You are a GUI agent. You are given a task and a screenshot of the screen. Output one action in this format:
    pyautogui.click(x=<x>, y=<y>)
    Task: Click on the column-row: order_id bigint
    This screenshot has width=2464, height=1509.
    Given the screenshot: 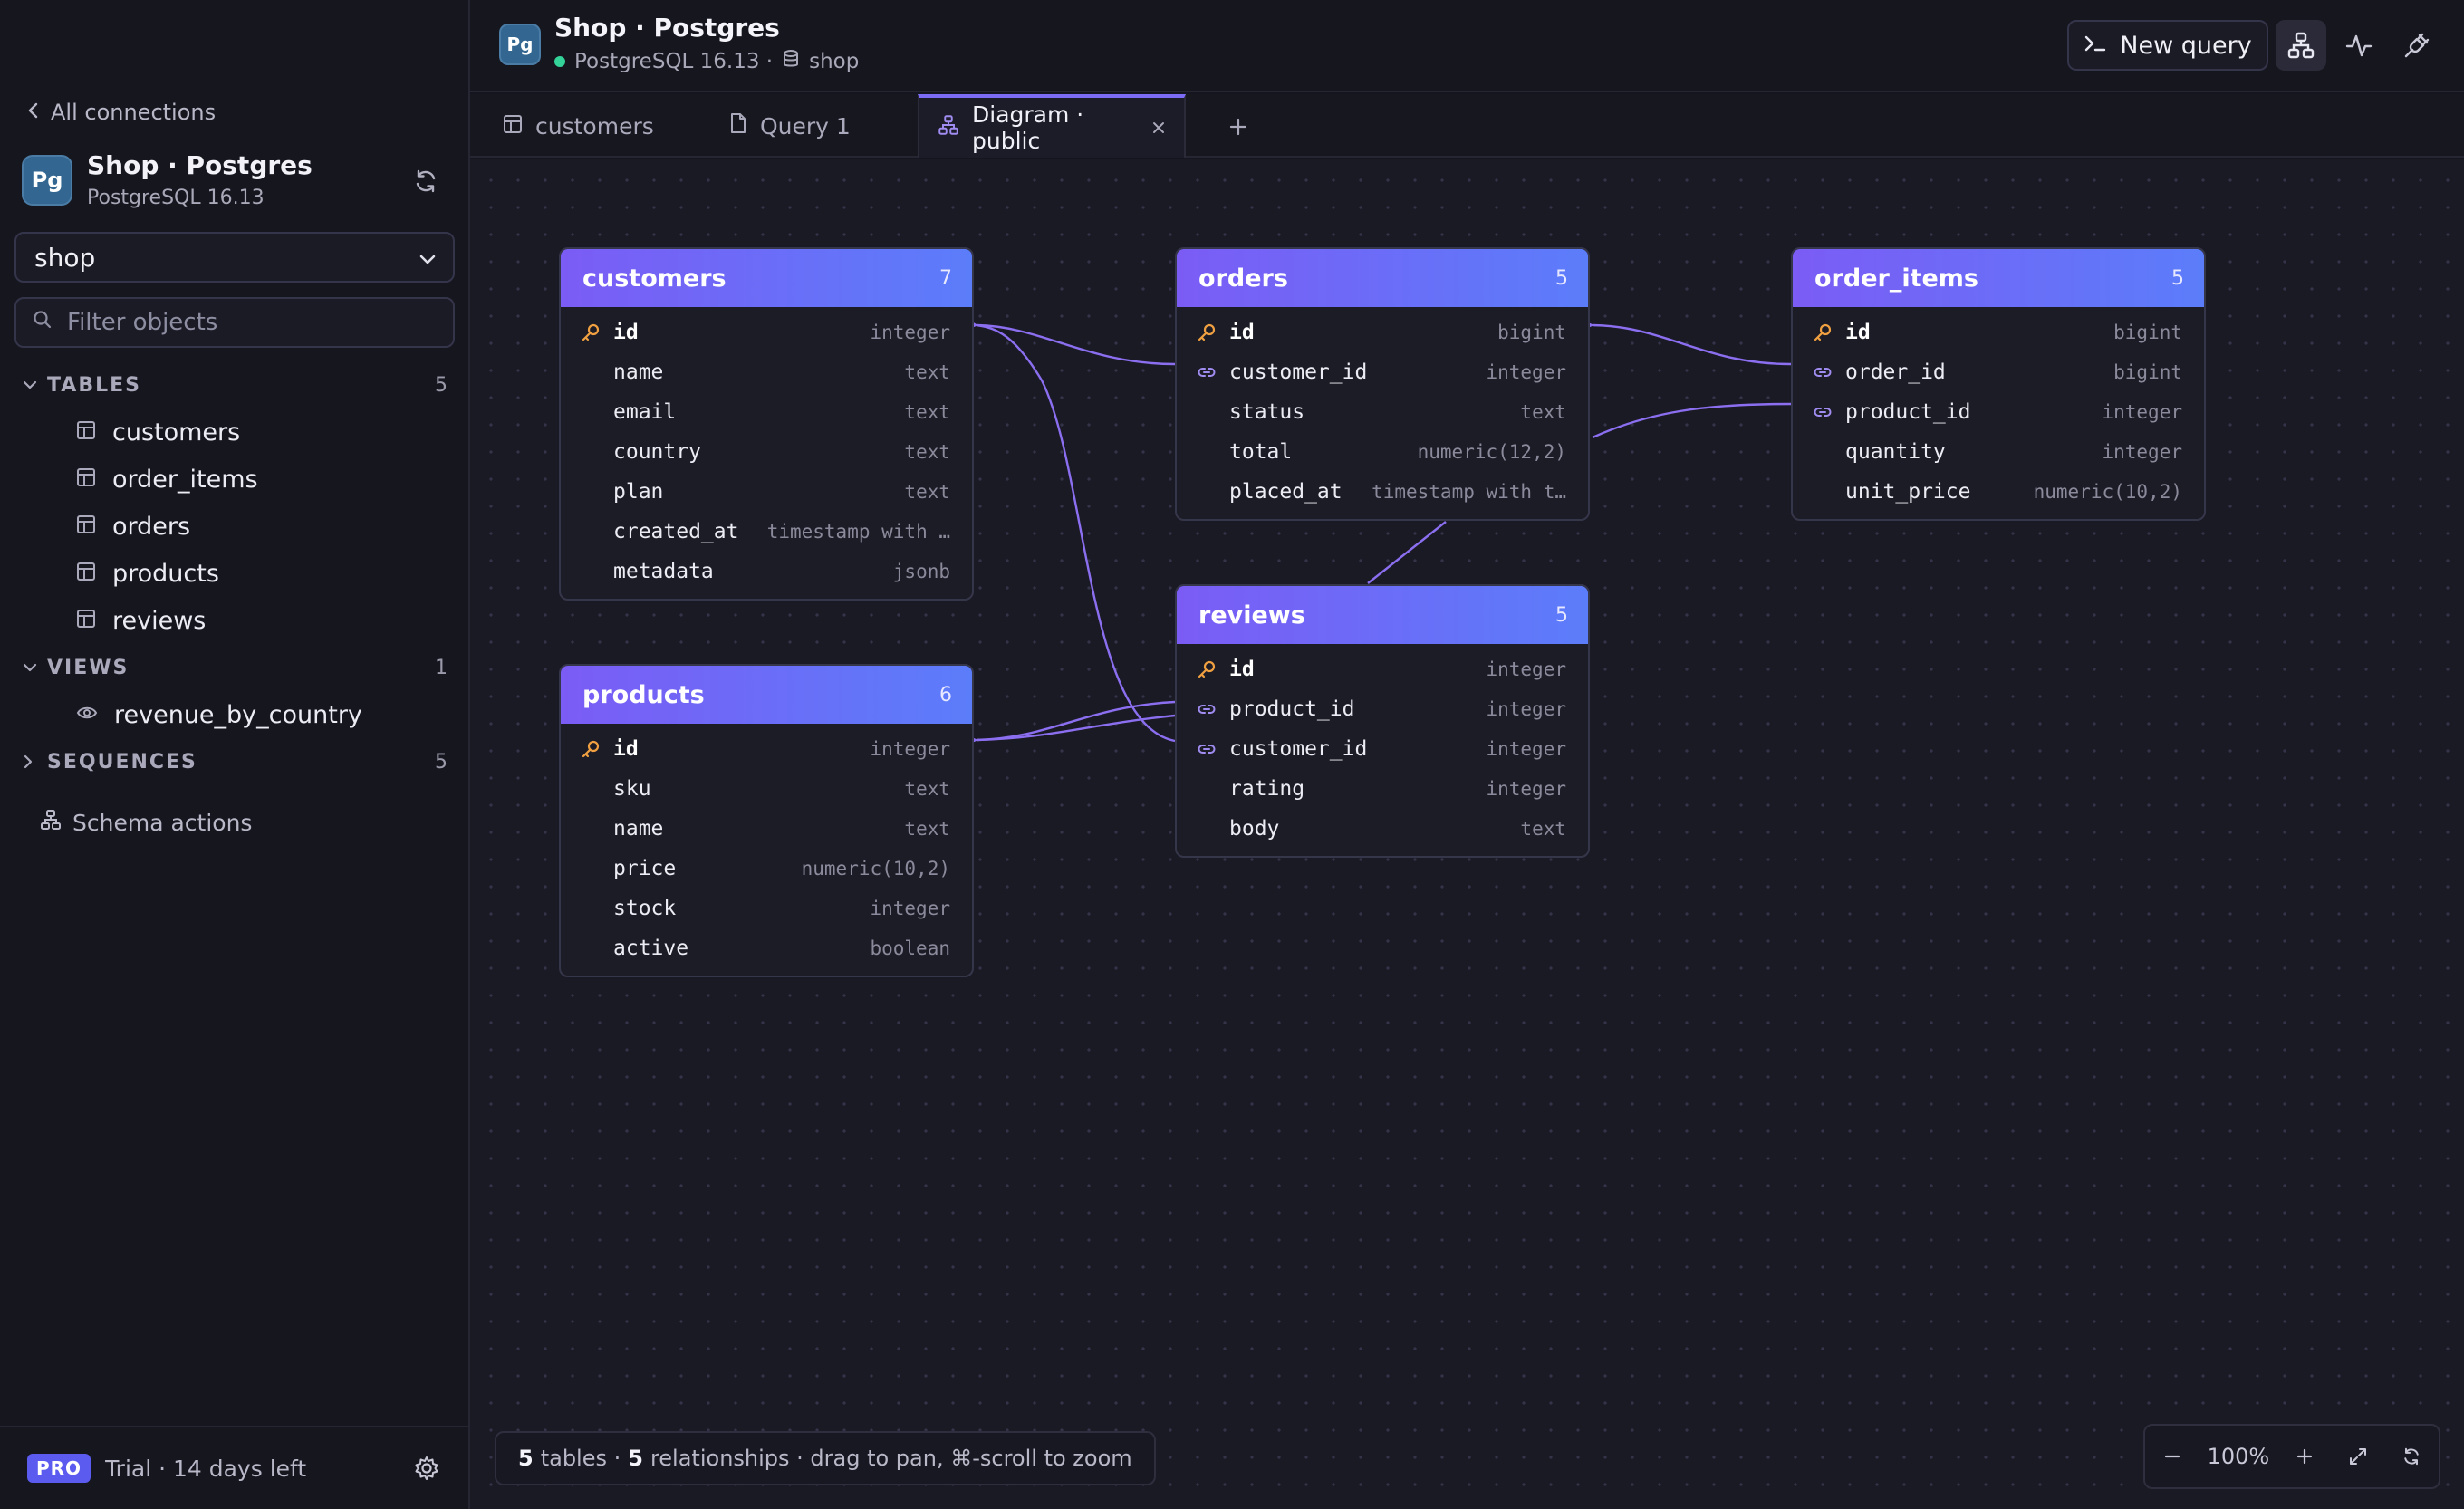 What is the action you would take?
    pyautogui.click(x=1998, y=372)
    